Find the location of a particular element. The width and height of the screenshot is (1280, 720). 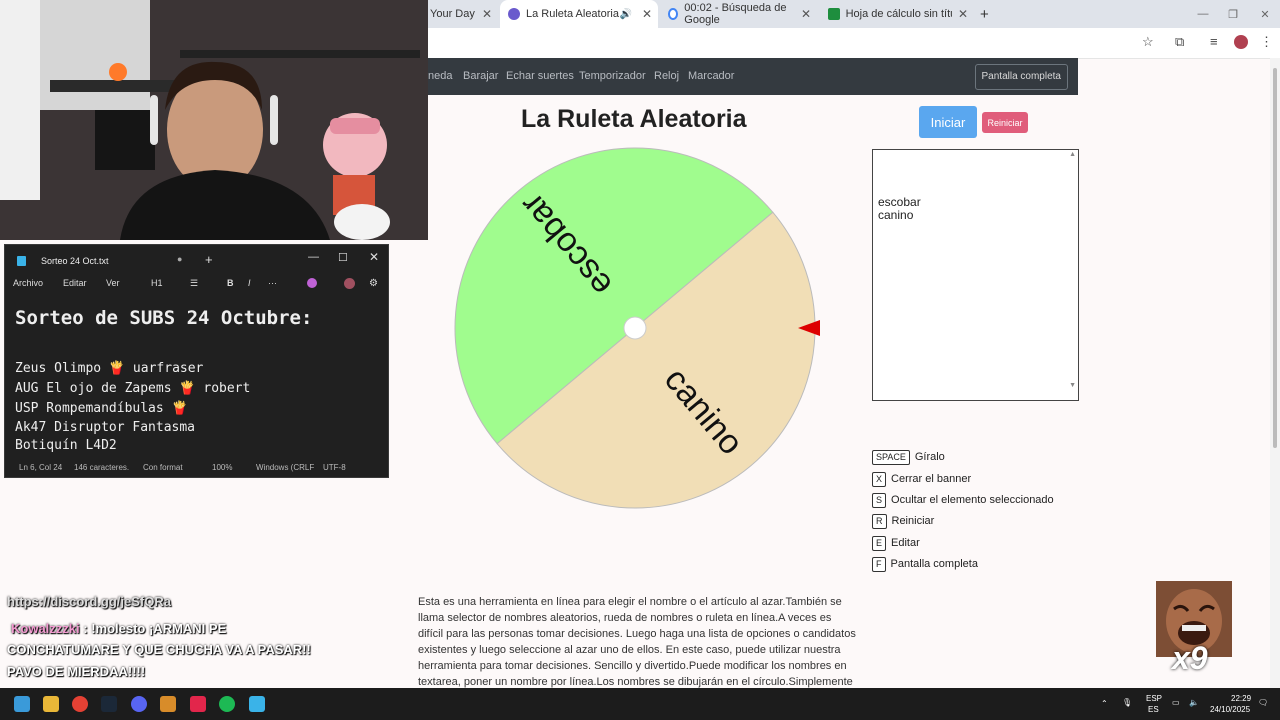

close-window-icon: ✕ is located at coordinates (1265, 14).